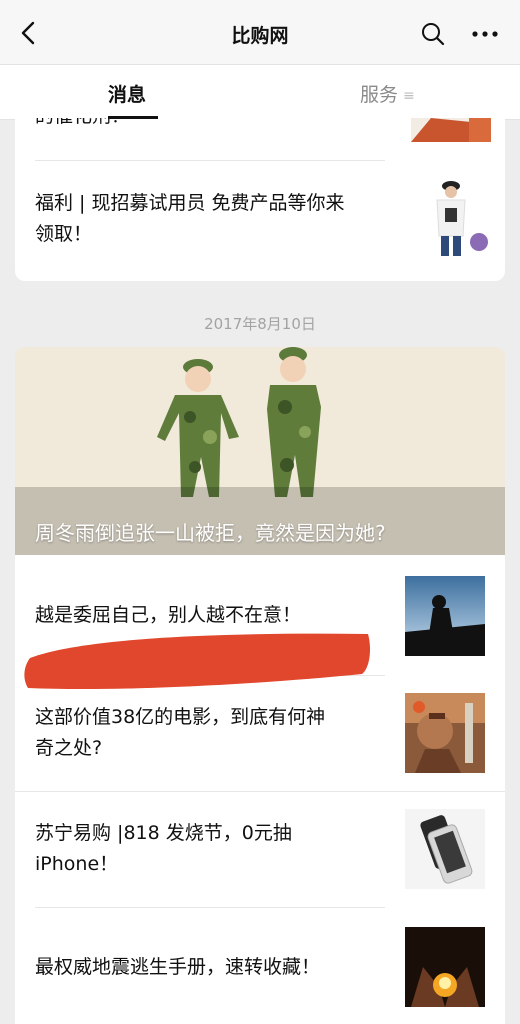  What do you see at coordinates (409, 95) in the screenshot?
I see `menu-lines-icon: ≡` at bounding box center [409, 95].